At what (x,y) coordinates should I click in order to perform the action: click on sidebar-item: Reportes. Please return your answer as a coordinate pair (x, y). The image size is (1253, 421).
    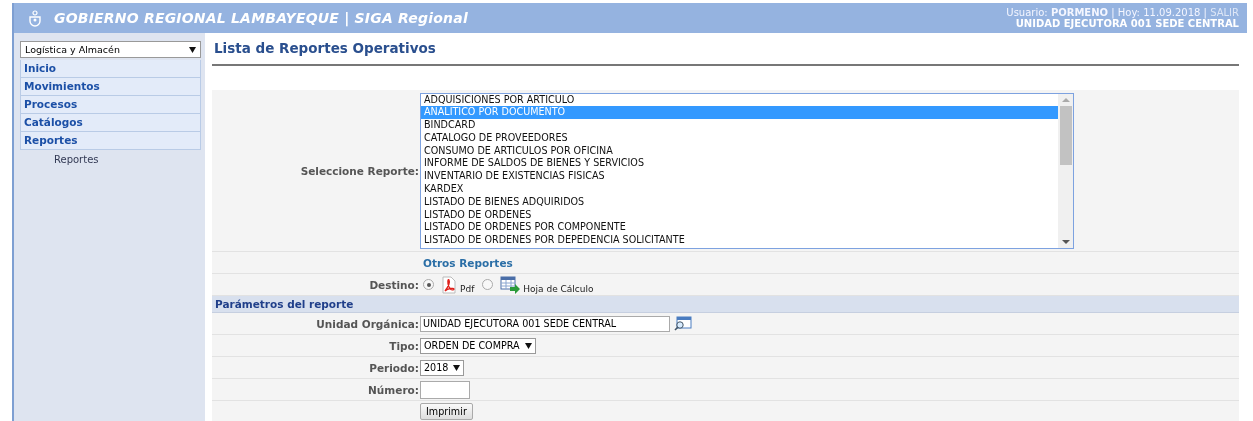
    Looking at the image, I should click on (110, 141).